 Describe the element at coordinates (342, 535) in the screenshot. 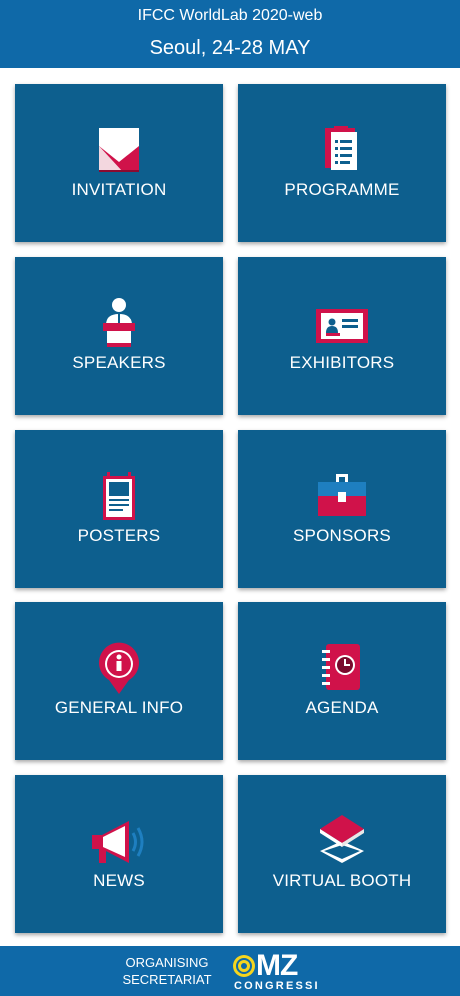

I see `tile-label: SPONSORS` at that location.